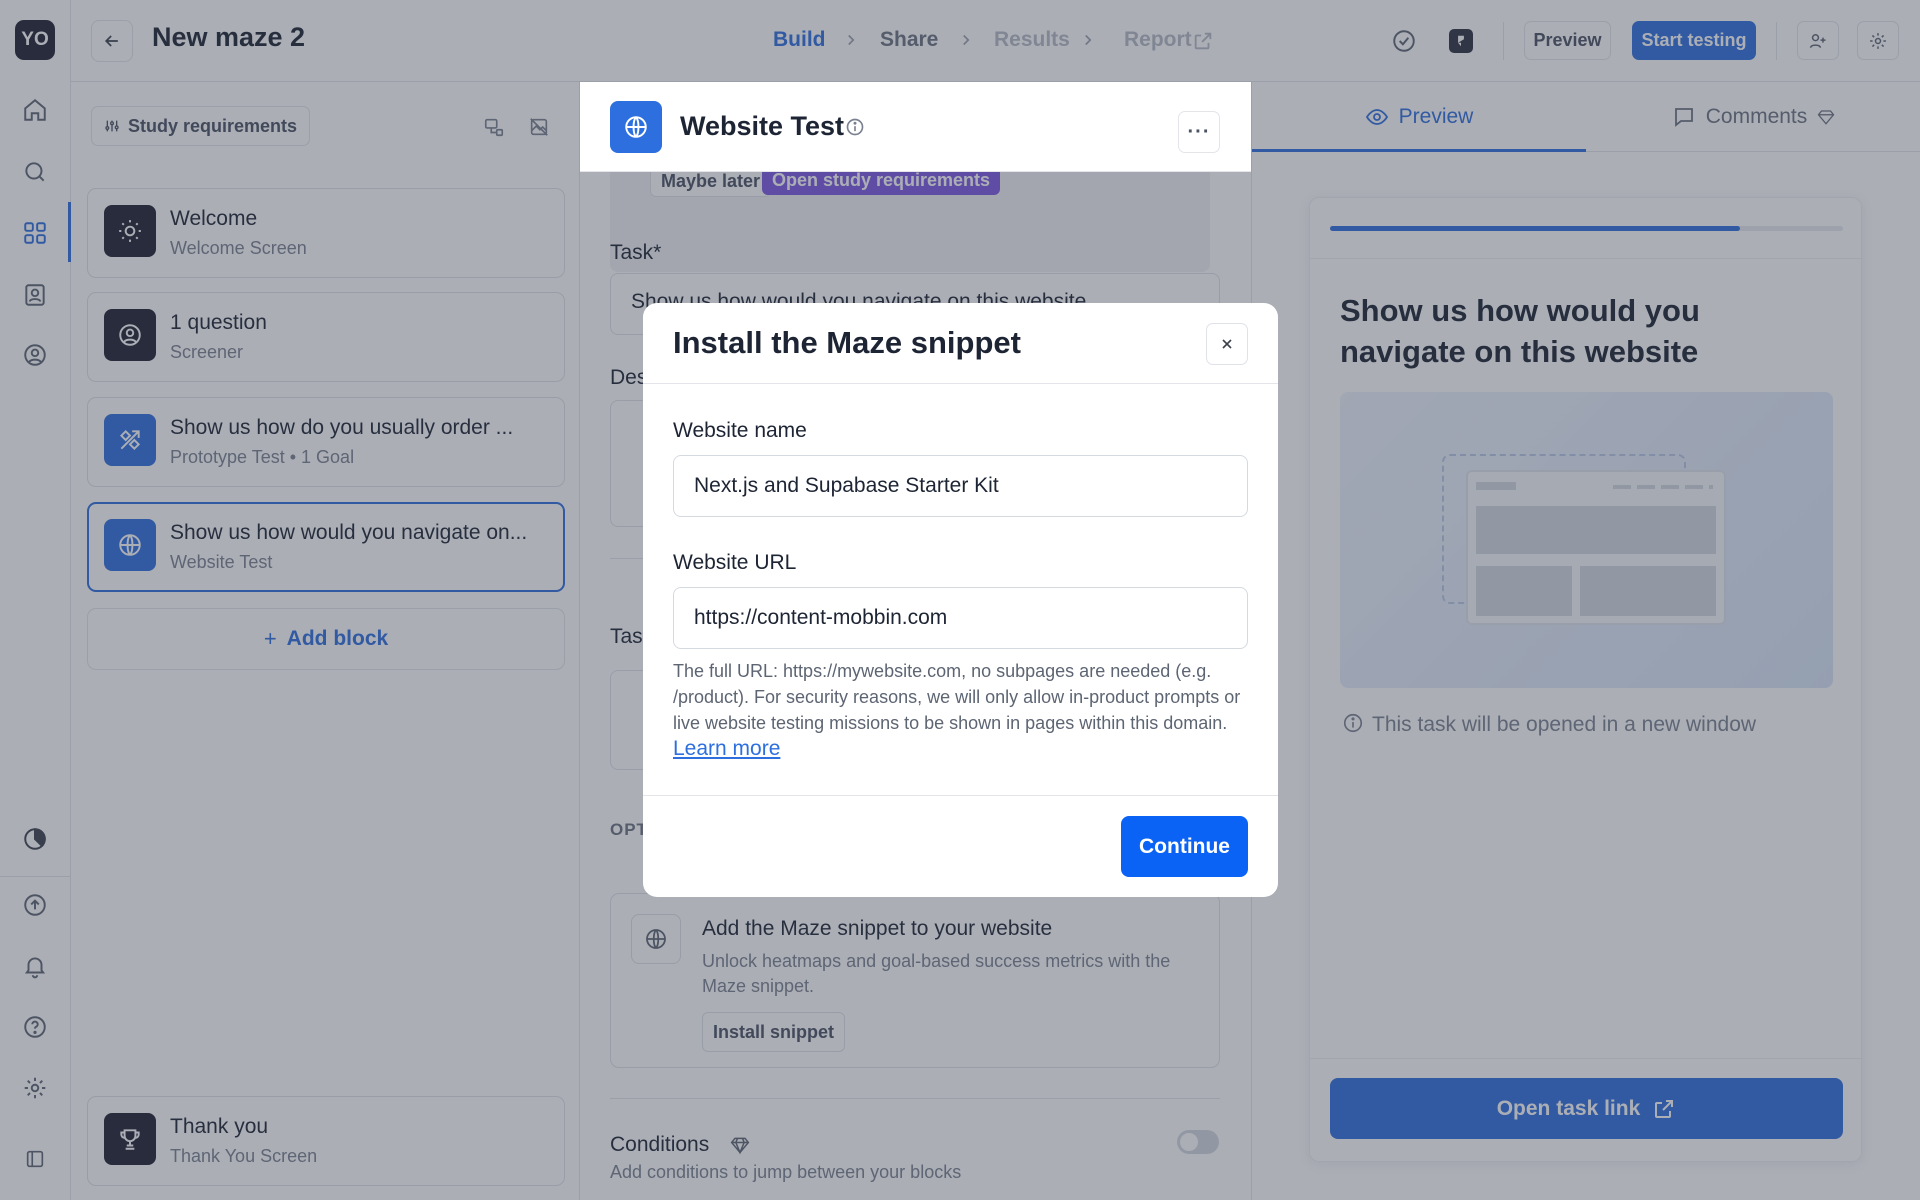 The height and width of the screenshot is (1200, 1920). What do you see at coordinates (960, 486) in the screenshot?
I see `website-name-input` at bounding box center [960, 486].